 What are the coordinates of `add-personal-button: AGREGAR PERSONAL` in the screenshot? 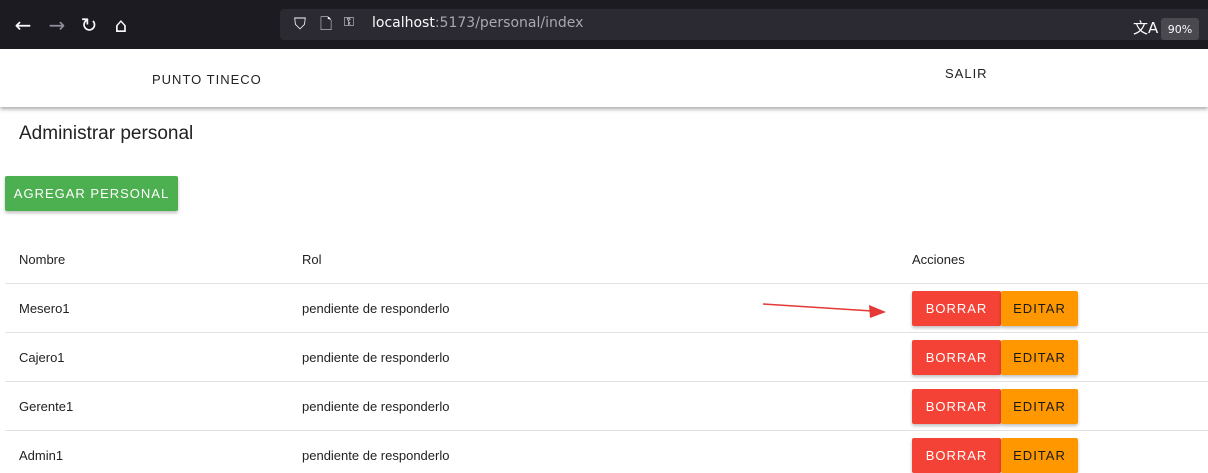 It's located at (91, 193).